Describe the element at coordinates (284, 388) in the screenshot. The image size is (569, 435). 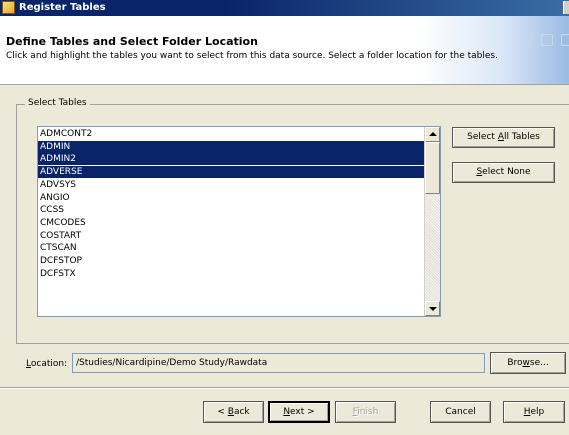
I see `separator` at that location.